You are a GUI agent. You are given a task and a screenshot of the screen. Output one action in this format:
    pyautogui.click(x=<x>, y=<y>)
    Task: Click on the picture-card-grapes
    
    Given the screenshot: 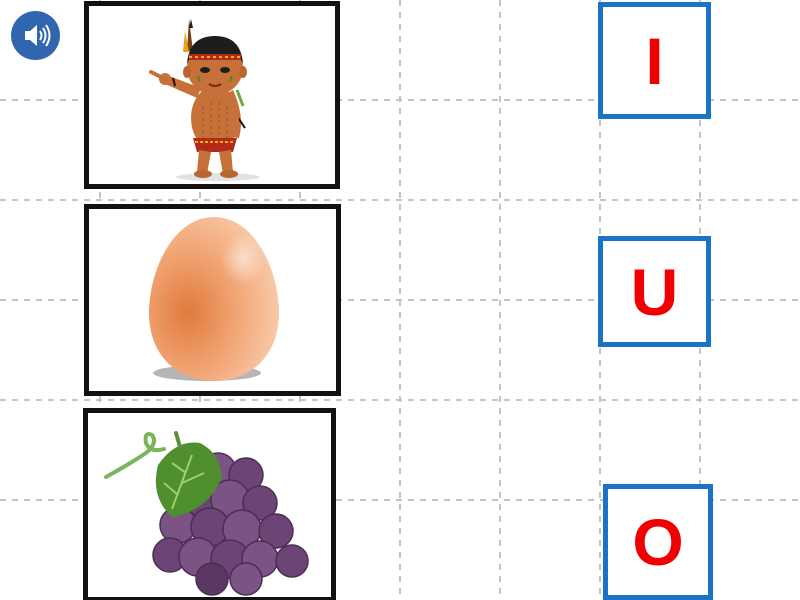 What is the action you would take?
    pyautogui.click(x=209, y=504)
    